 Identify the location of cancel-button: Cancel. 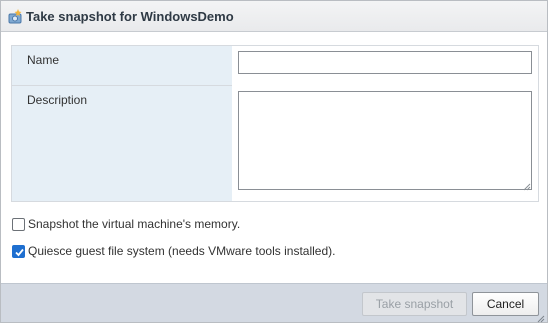
(505, 304).